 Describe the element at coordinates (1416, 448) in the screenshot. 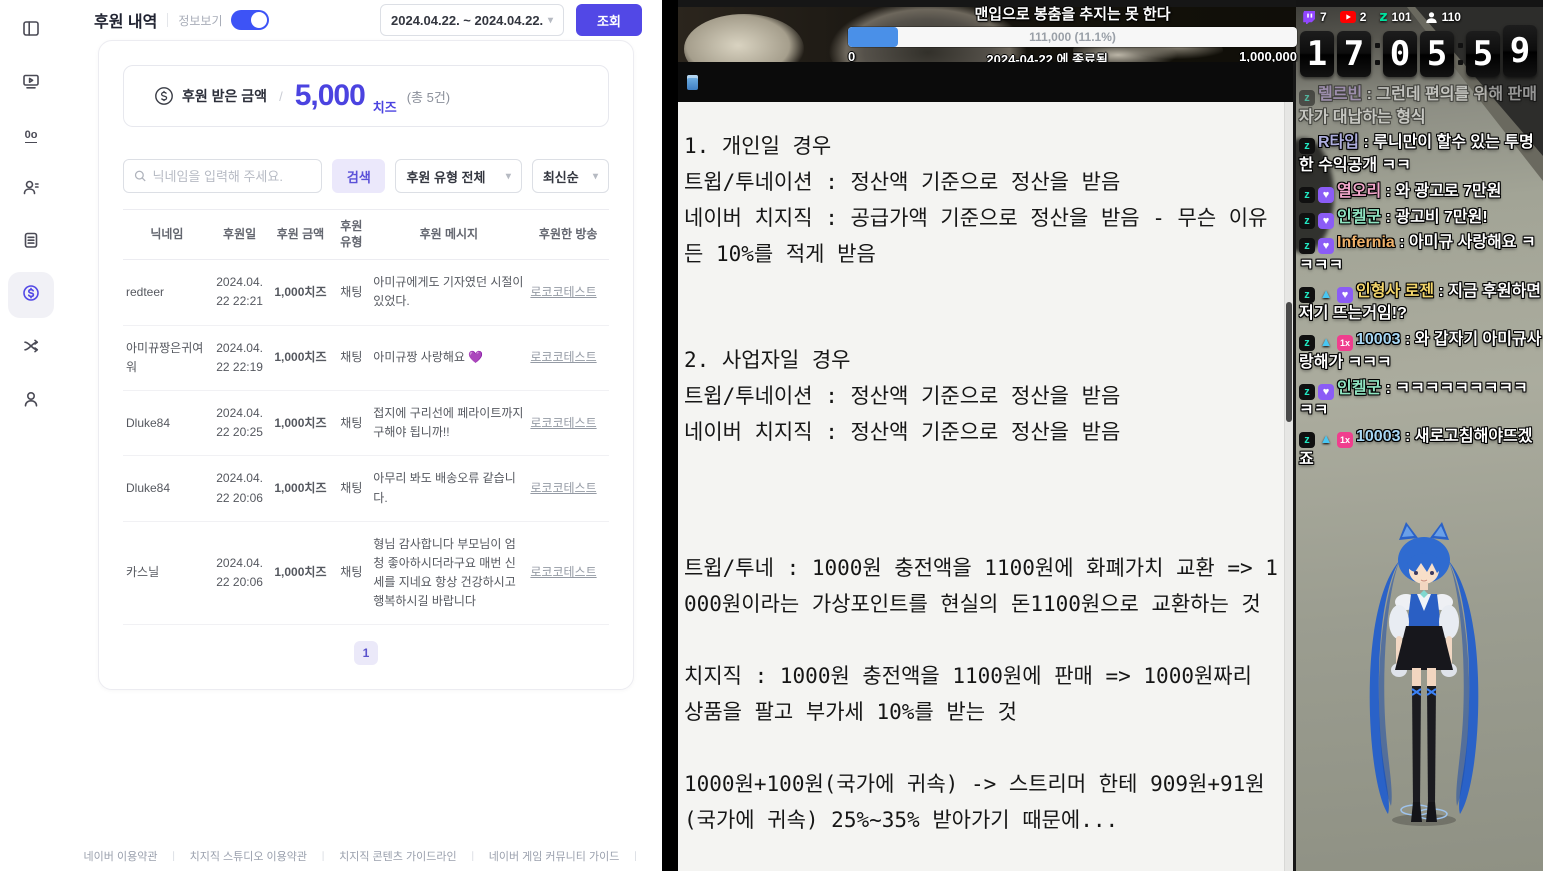

I see `chat-message: z ▲ 1x 10003 : 새로고침해야뜨겠죠` at that location.